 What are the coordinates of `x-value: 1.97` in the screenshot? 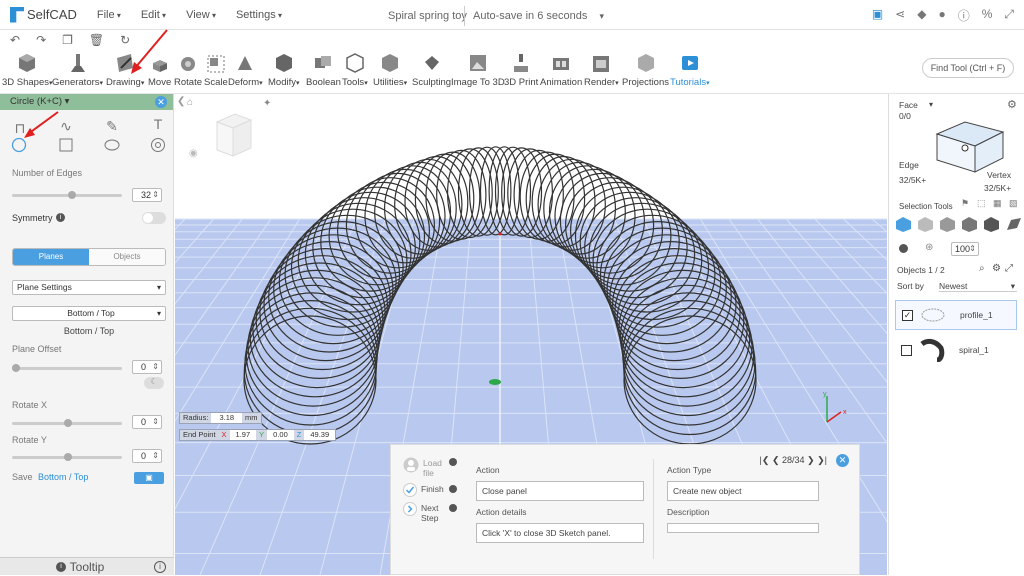 It's located at (243, 435).